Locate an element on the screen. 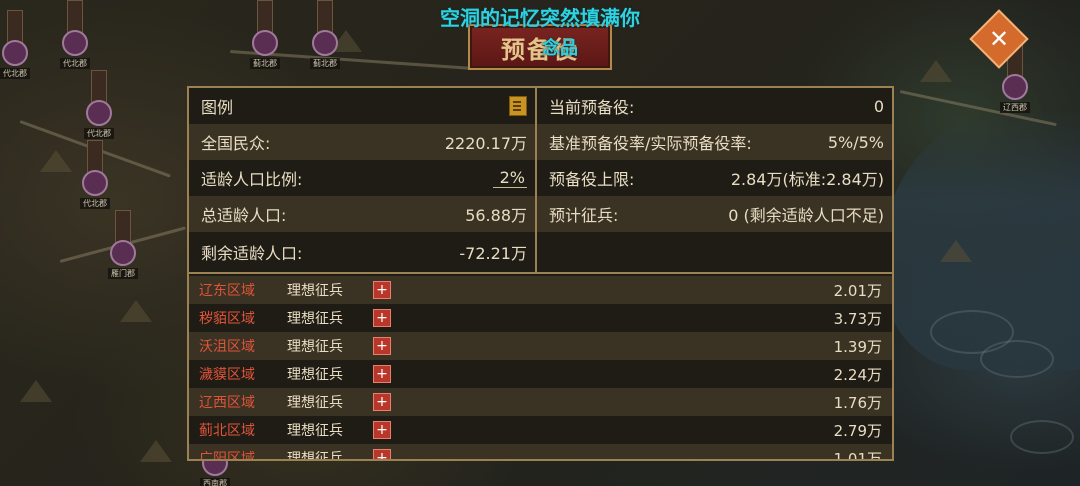 The height and width of the screenshot is (486, 1080). region-value: 2.79万 is located at coordinates (857, 430).